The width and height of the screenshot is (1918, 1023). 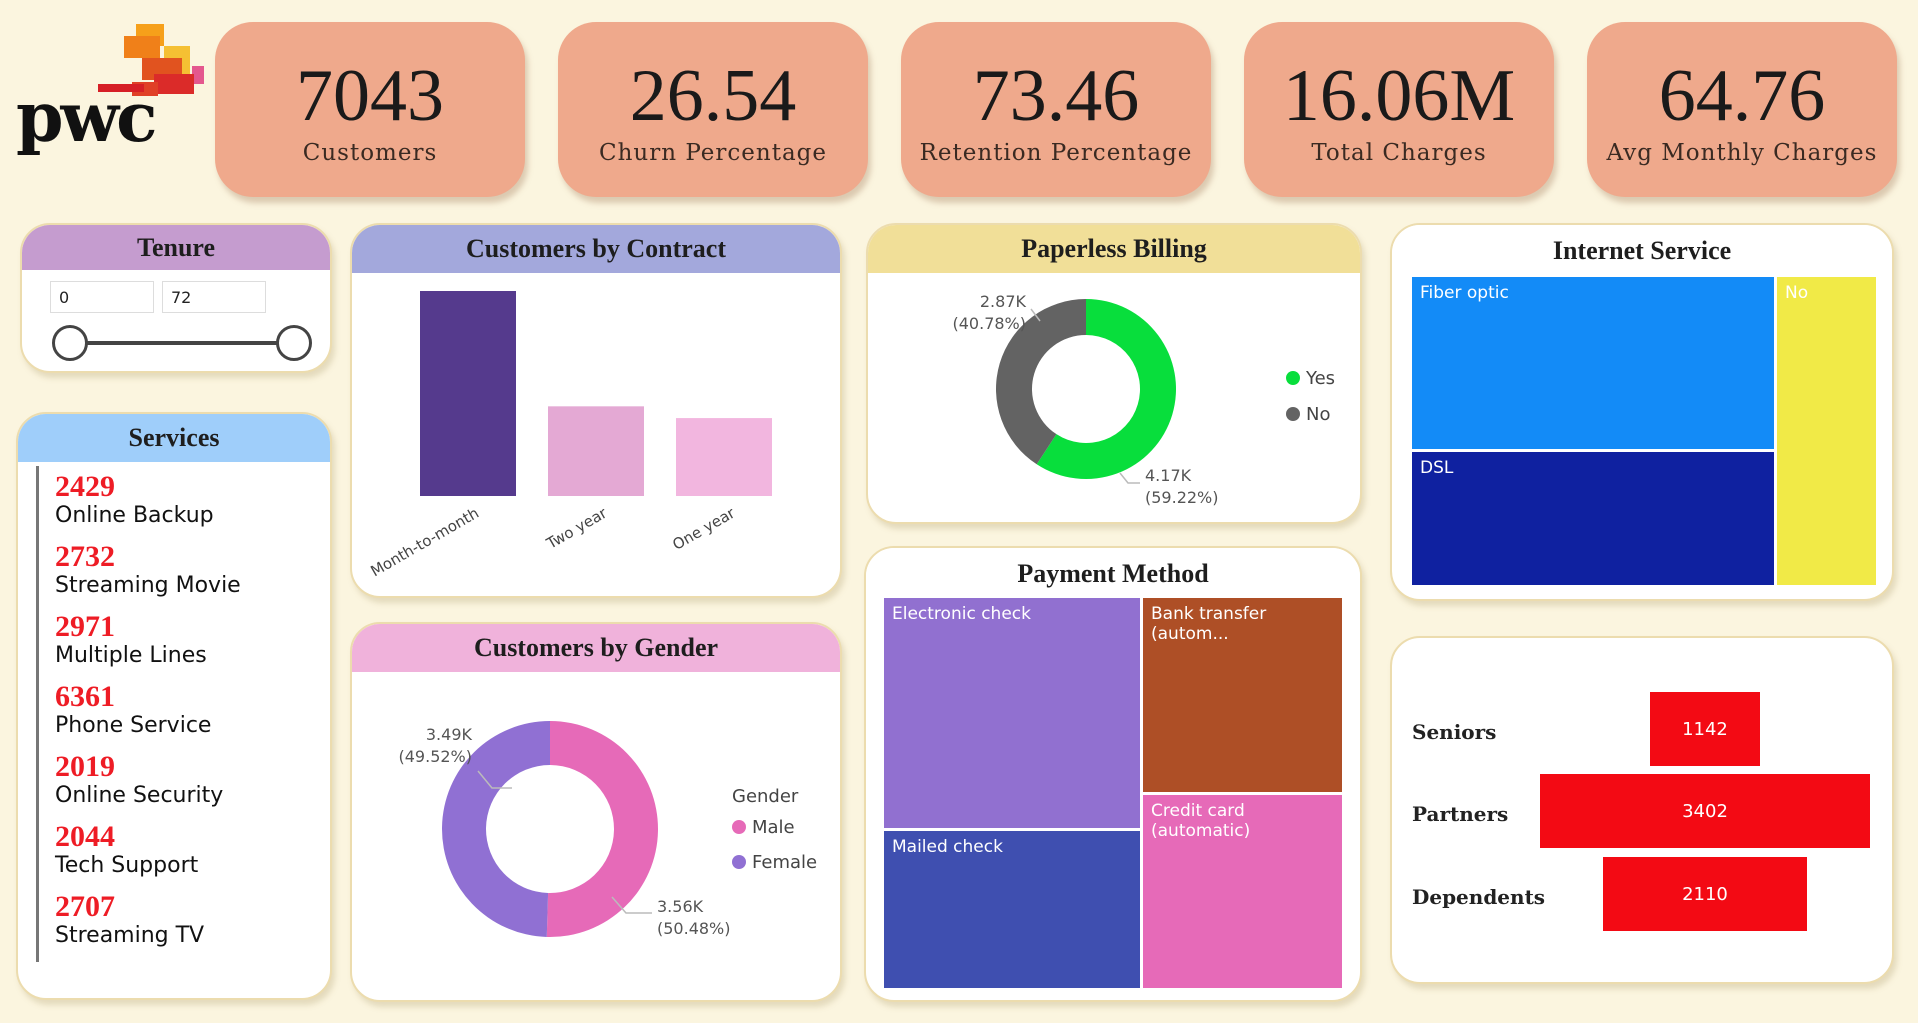 I want to click on internet-service-card: Internet Service Fiber optic DSL No, so click(x=1642, y=412).